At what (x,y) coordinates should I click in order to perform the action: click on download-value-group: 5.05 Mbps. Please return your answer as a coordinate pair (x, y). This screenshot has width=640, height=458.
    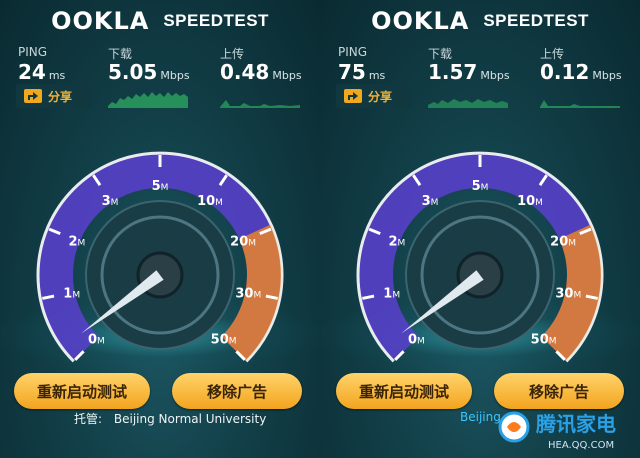
    Looking at the image, I should click on (149, 72).